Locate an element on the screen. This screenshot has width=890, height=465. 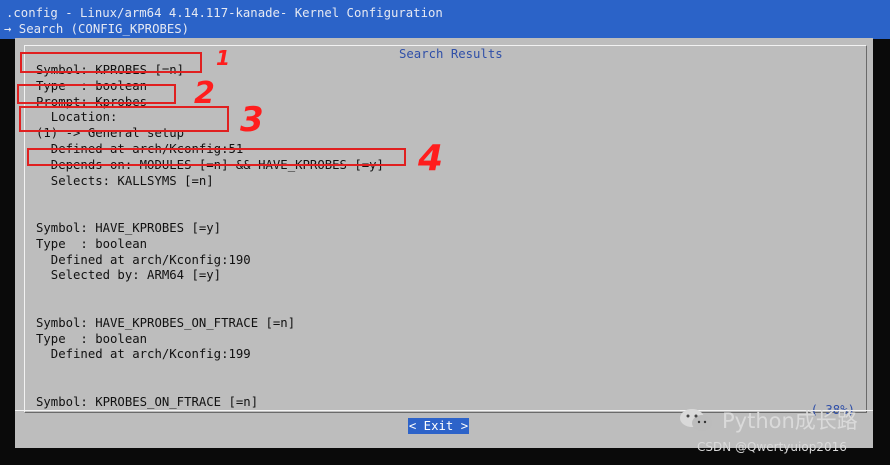
wechat-icon is located at coordinates (696, 420).